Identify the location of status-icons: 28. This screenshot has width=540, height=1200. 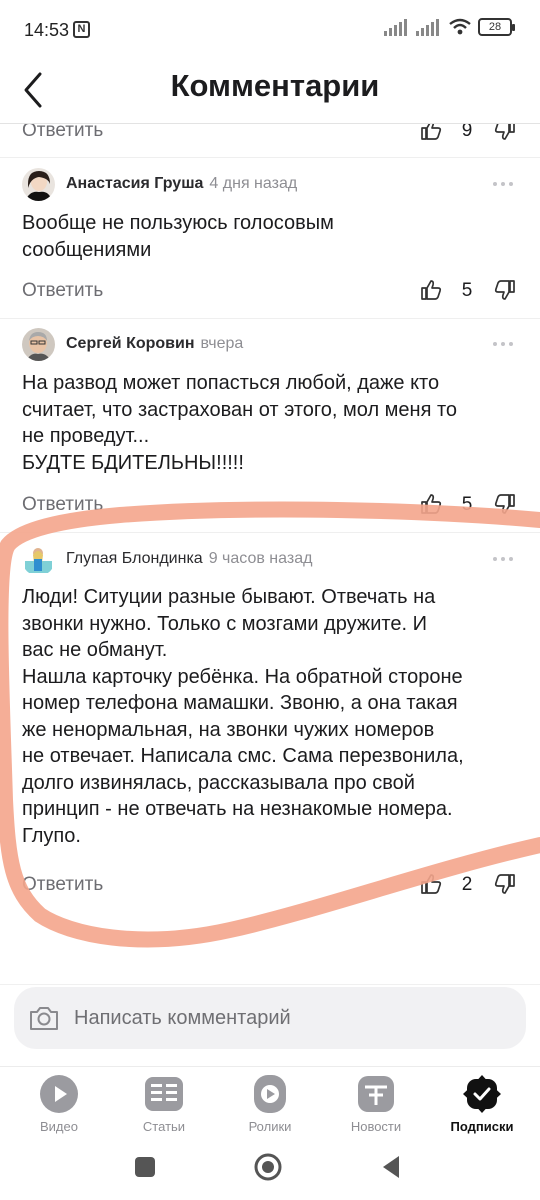
(449, 27).